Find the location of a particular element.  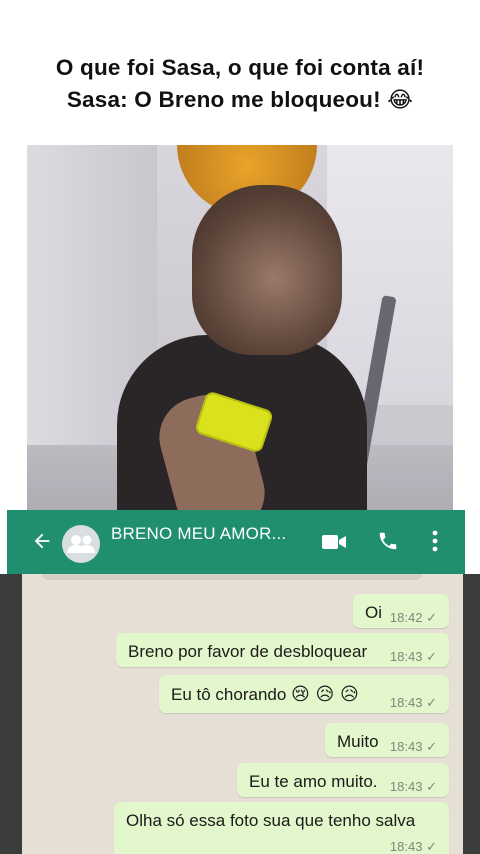

back-arrow-icon is located at coordinates (42, 541).